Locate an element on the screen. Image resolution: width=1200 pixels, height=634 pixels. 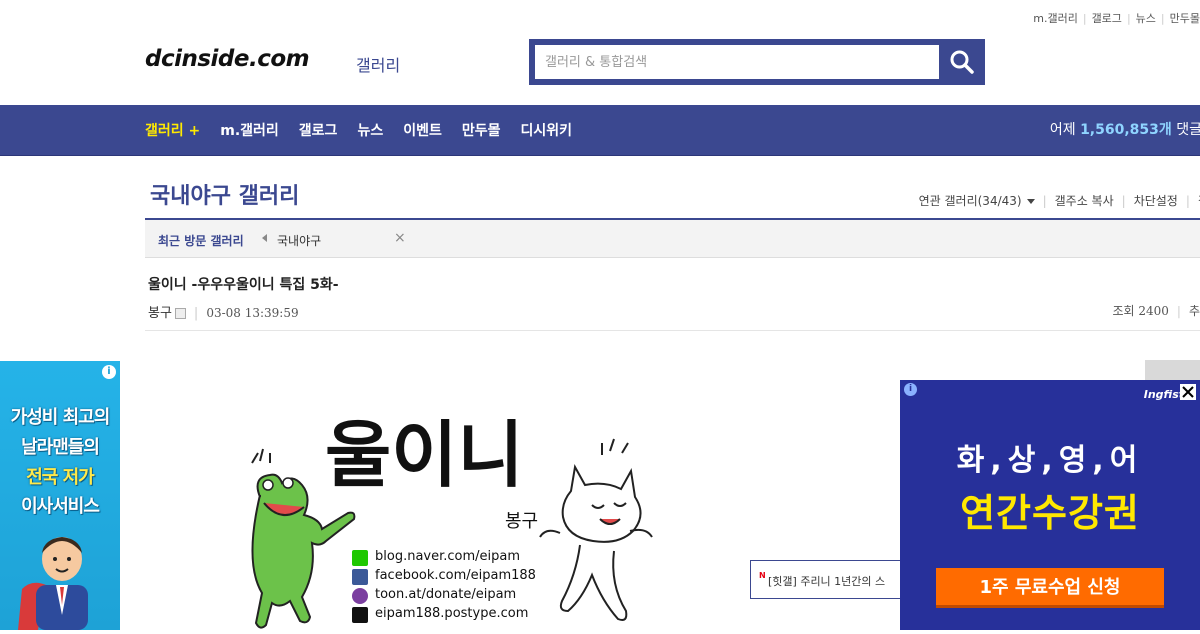
ad-headline-2: 연간수강권 is located at coordinates (1050, 513).